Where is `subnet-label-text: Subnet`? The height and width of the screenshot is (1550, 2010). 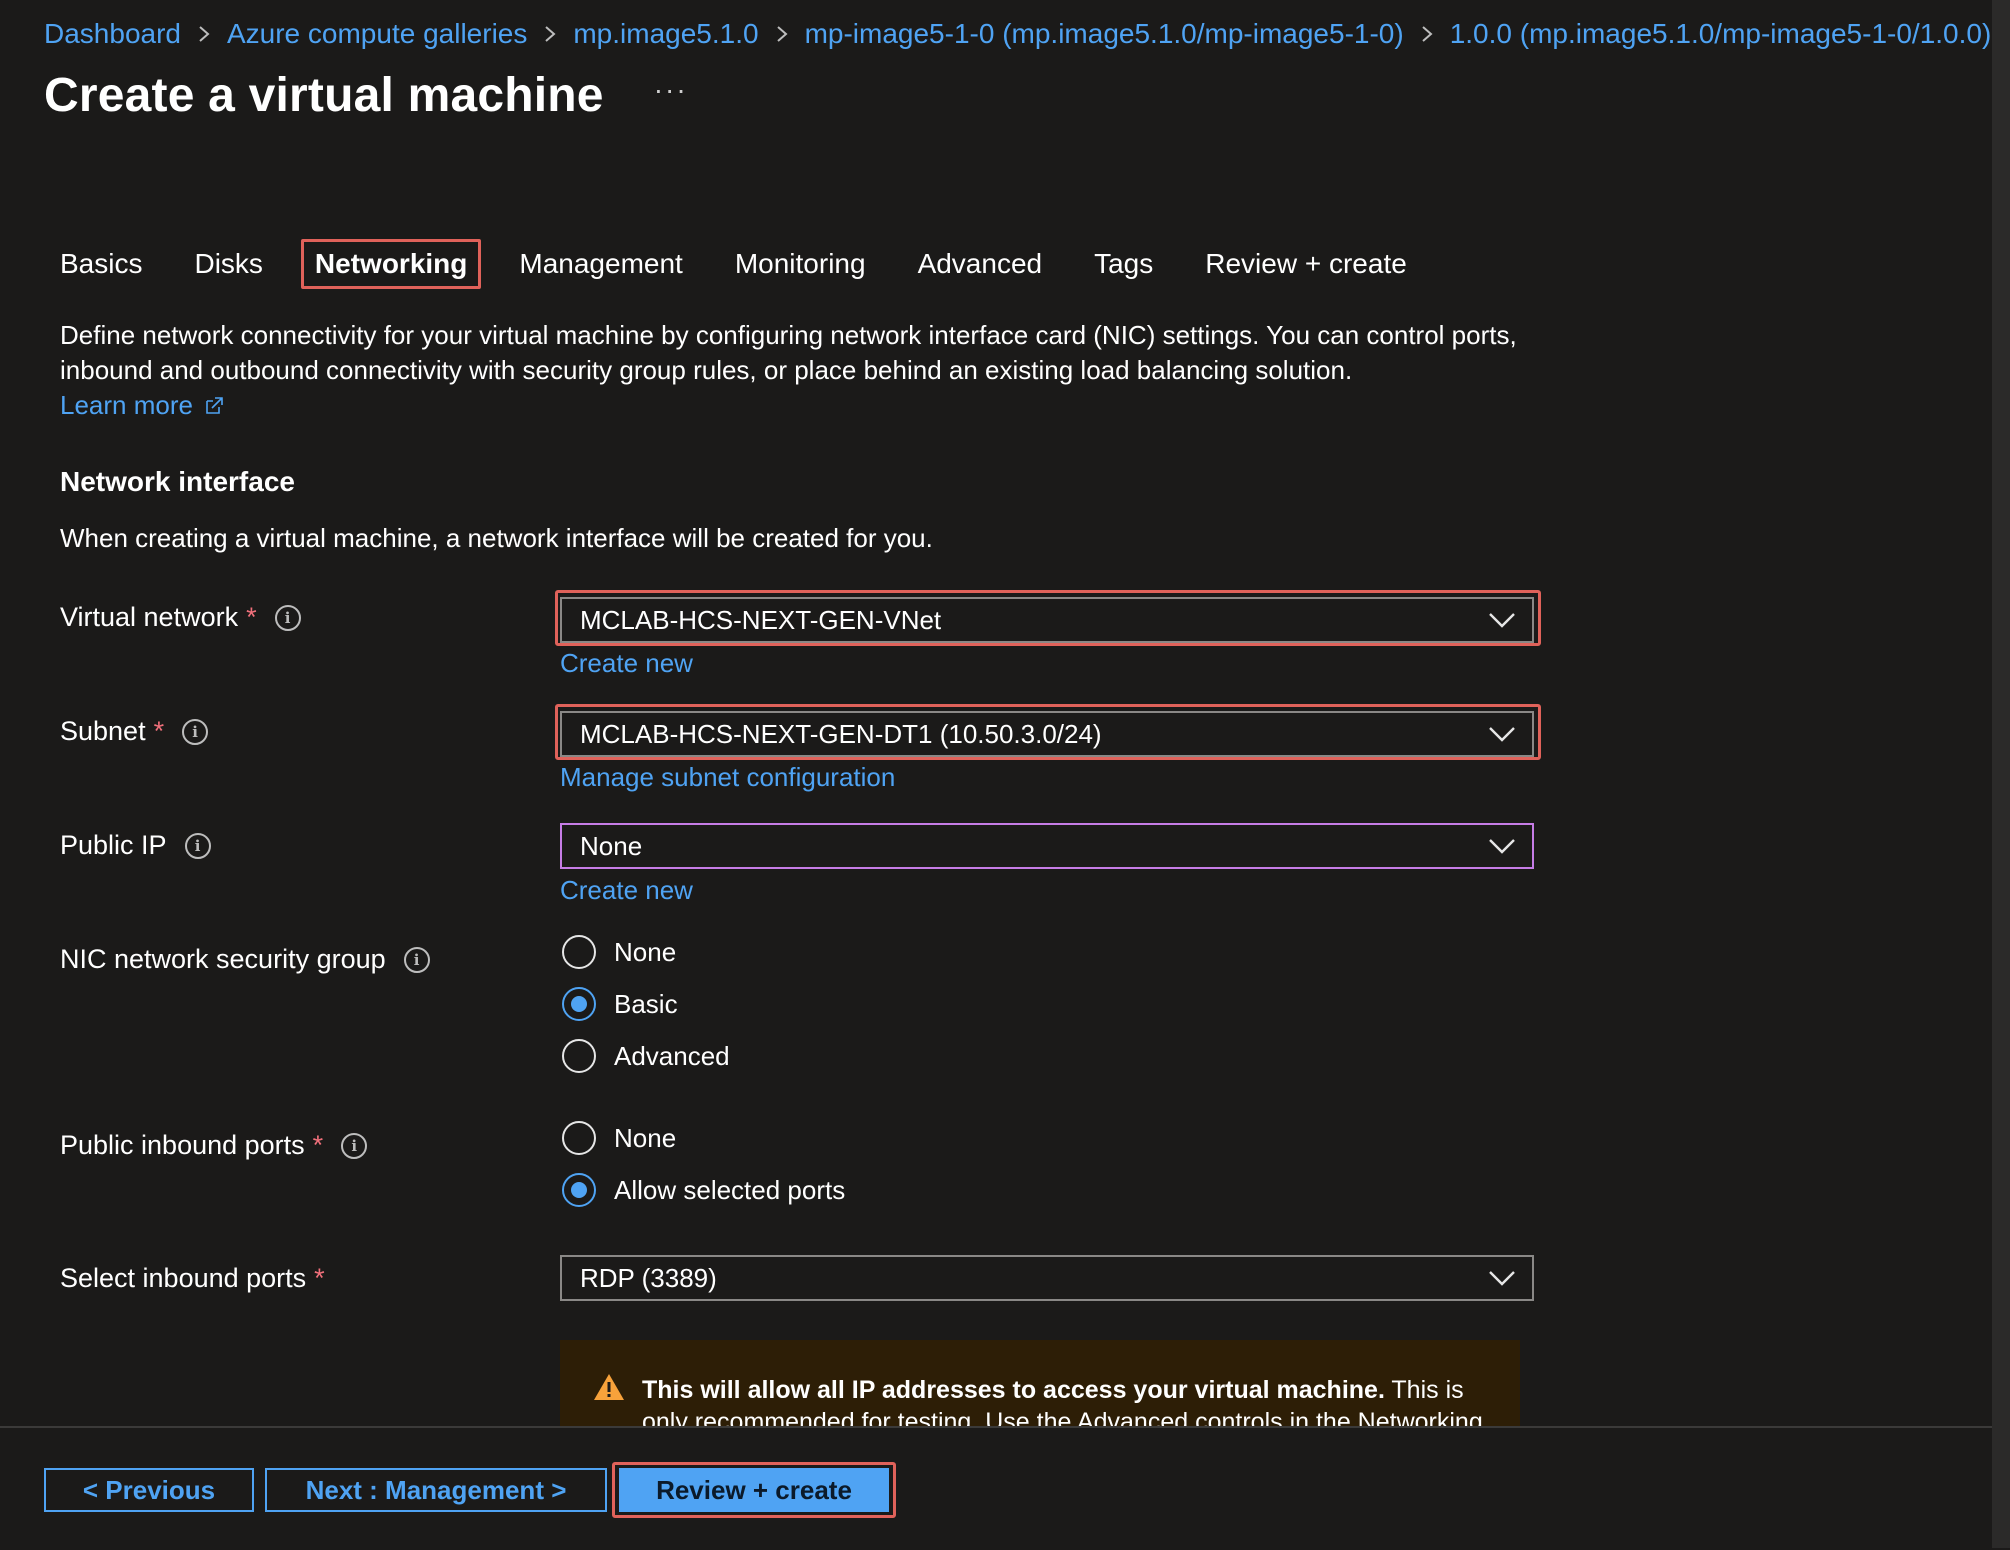
subnet-label-text: Subnet is located at coordinates (103, 731).